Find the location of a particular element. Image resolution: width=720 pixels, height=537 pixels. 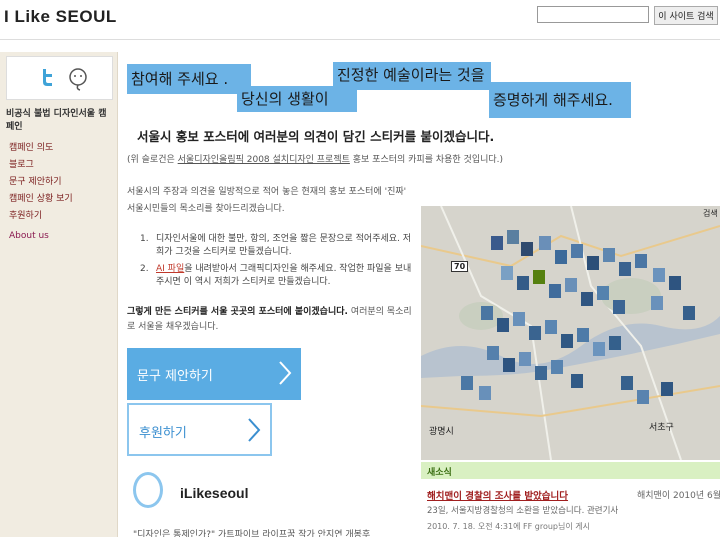

sidebar-item-intent: 캠페인 의도 is located at coordinates (61, 148).